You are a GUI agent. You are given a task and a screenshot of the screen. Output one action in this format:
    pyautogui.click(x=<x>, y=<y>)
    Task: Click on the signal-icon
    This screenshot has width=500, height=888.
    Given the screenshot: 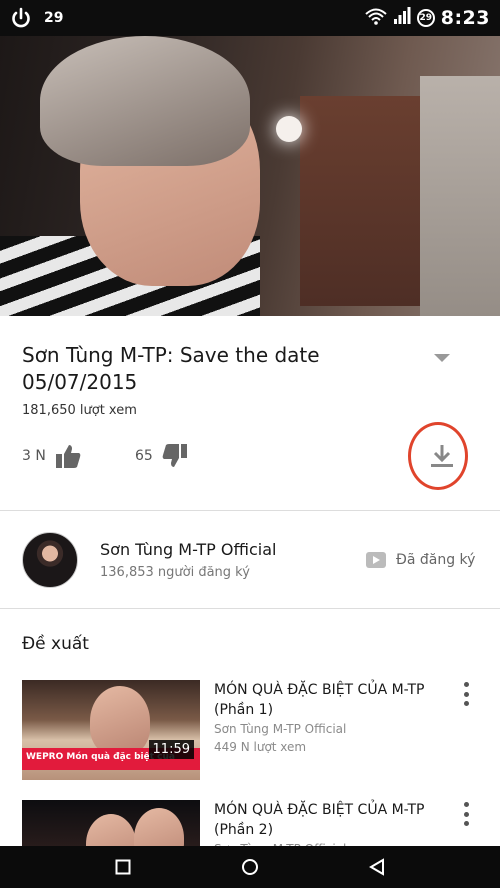 What is the action you would take?
    pyautogui.click(x=402, y=18)
    